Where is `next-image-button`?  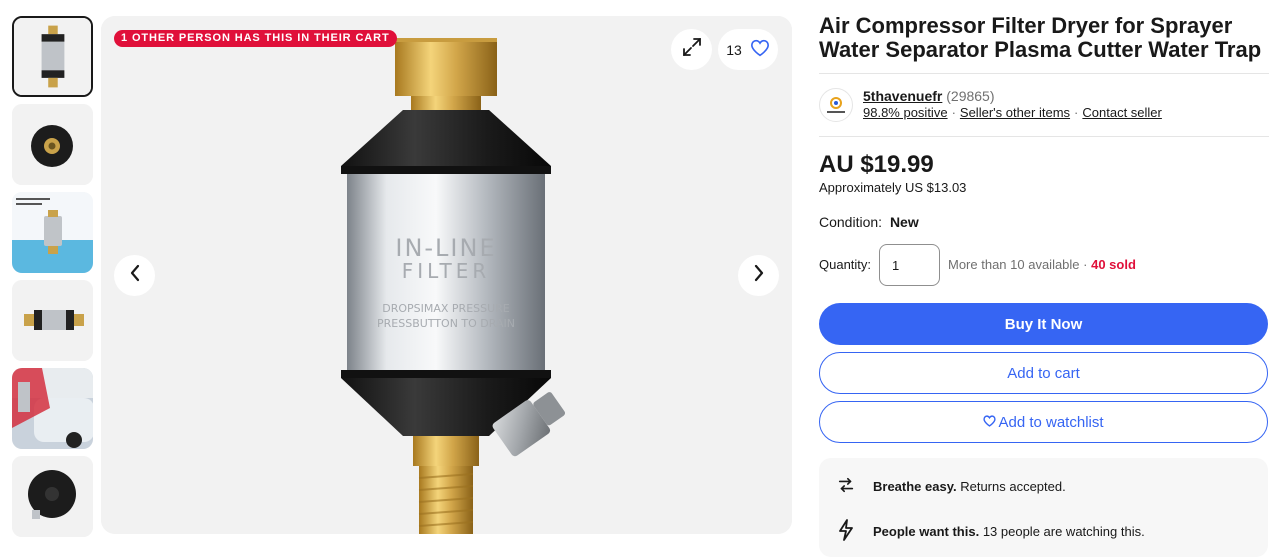 next-image-button is located at coordinates (758, 275).